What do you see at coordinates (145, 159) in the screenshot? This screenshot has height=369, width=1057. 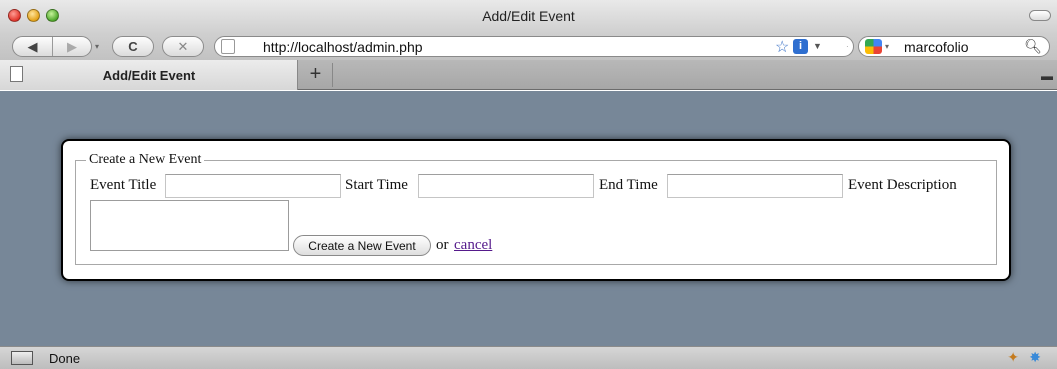 I see `fieldset-legend: Create a New Event` at bounding box center [145, 159].